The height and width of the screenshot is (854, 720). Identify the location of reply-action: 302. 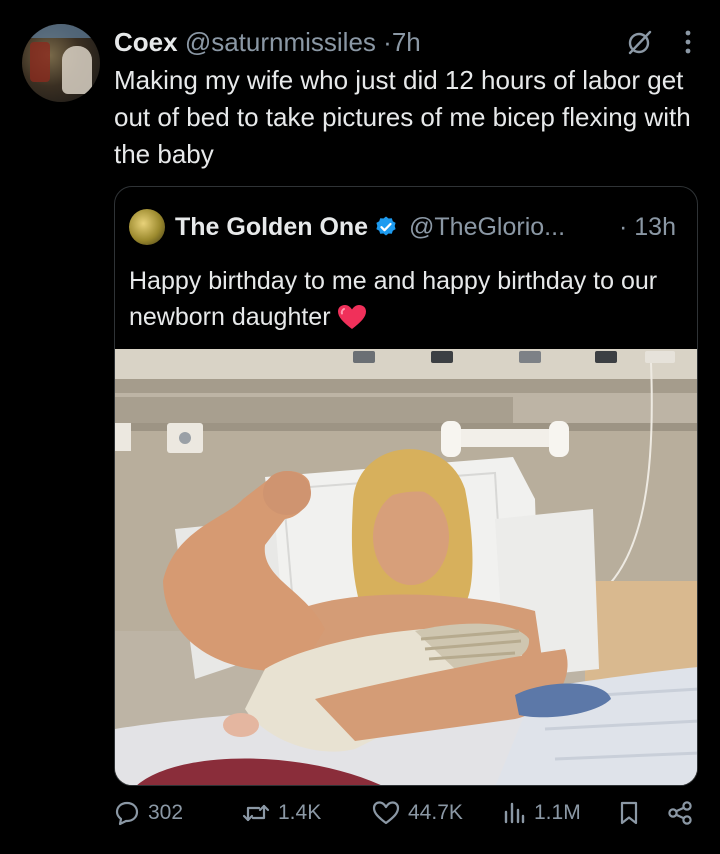
(148, 813).